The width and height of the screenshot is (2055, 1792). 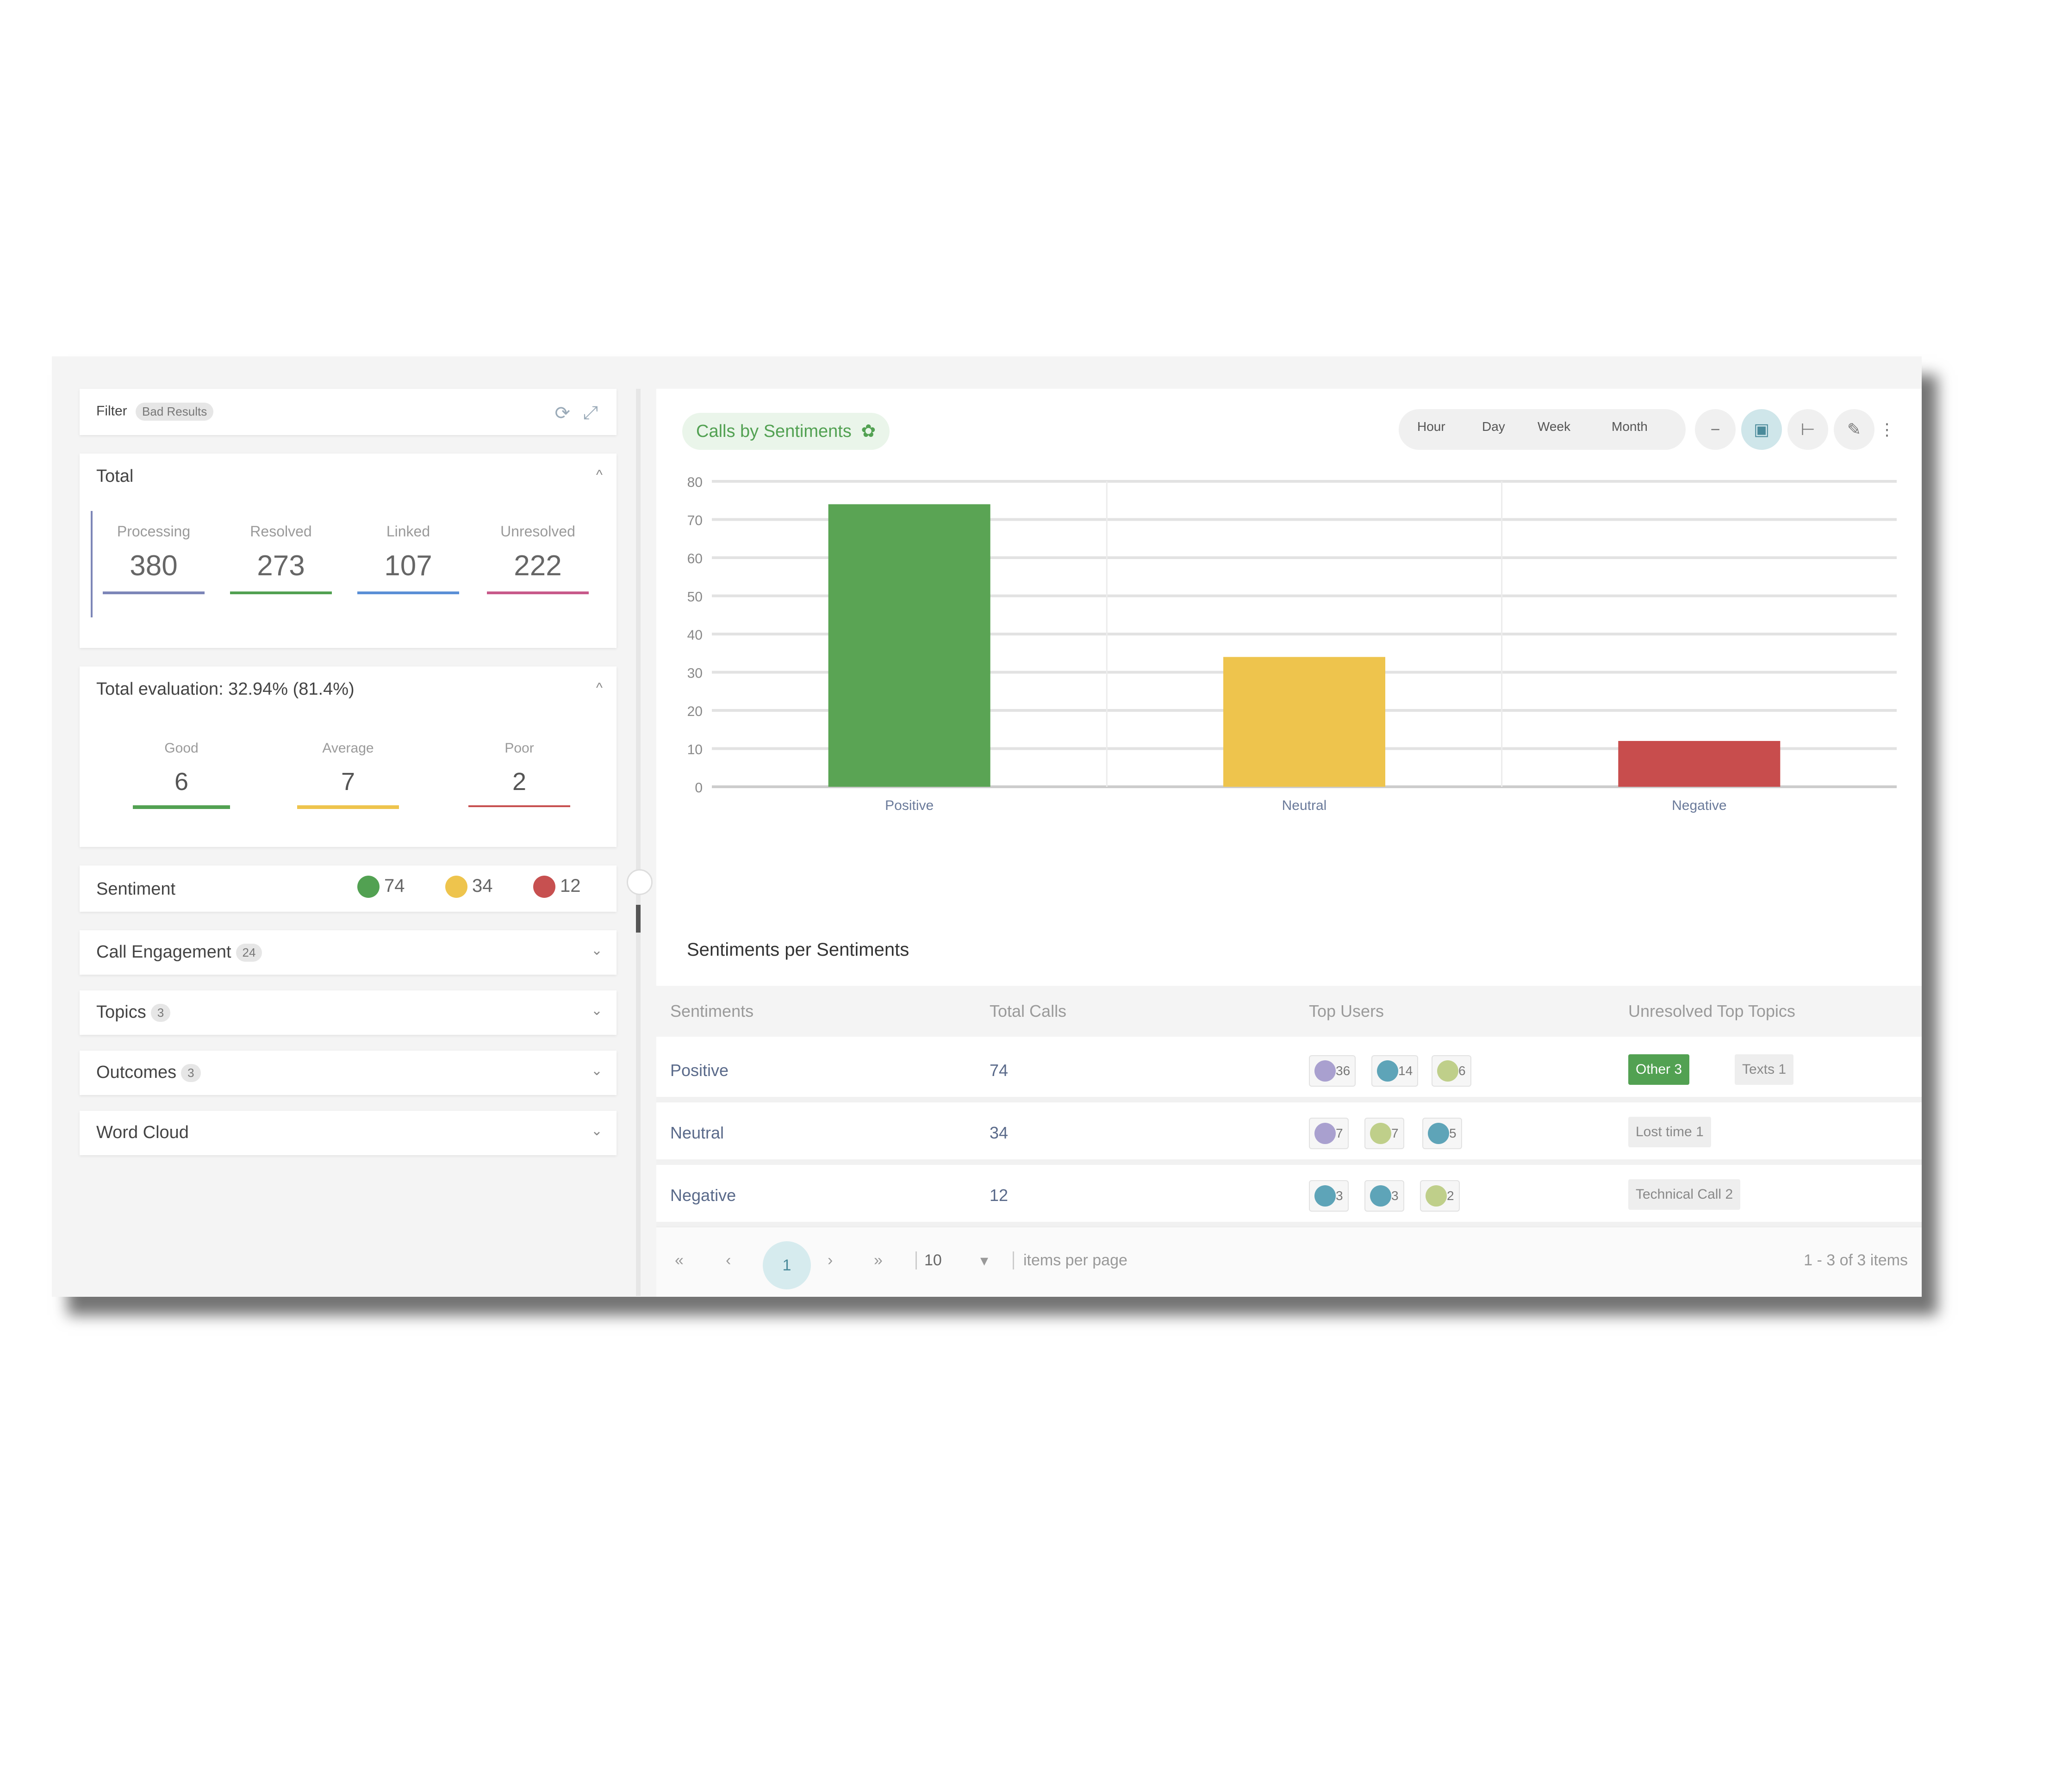 I want to click on cell-sentiment: Neutral, so click(x=697, y=1133).